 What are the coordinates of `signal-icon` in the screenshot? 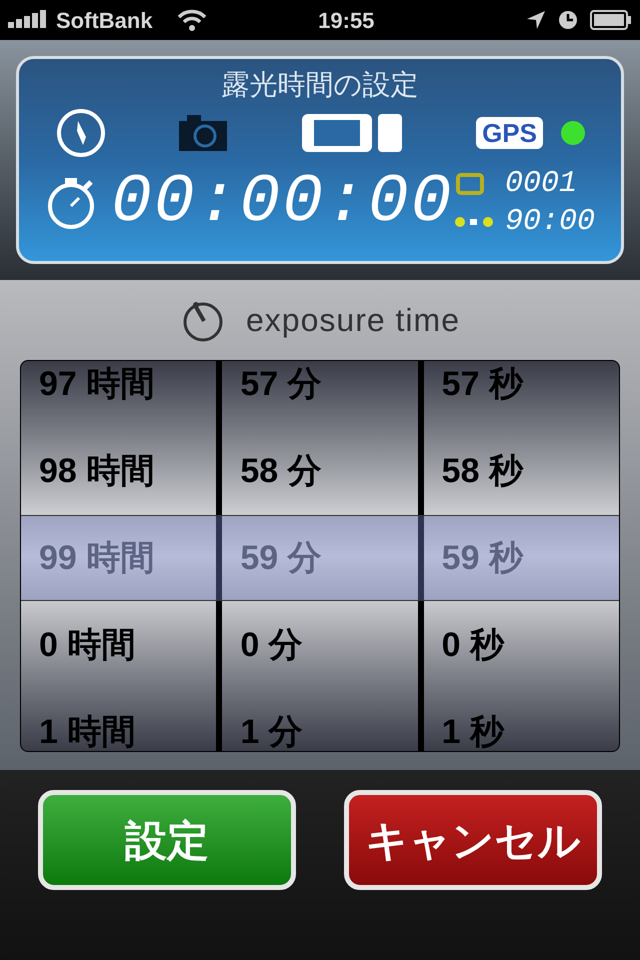 It's located at (28, 20).